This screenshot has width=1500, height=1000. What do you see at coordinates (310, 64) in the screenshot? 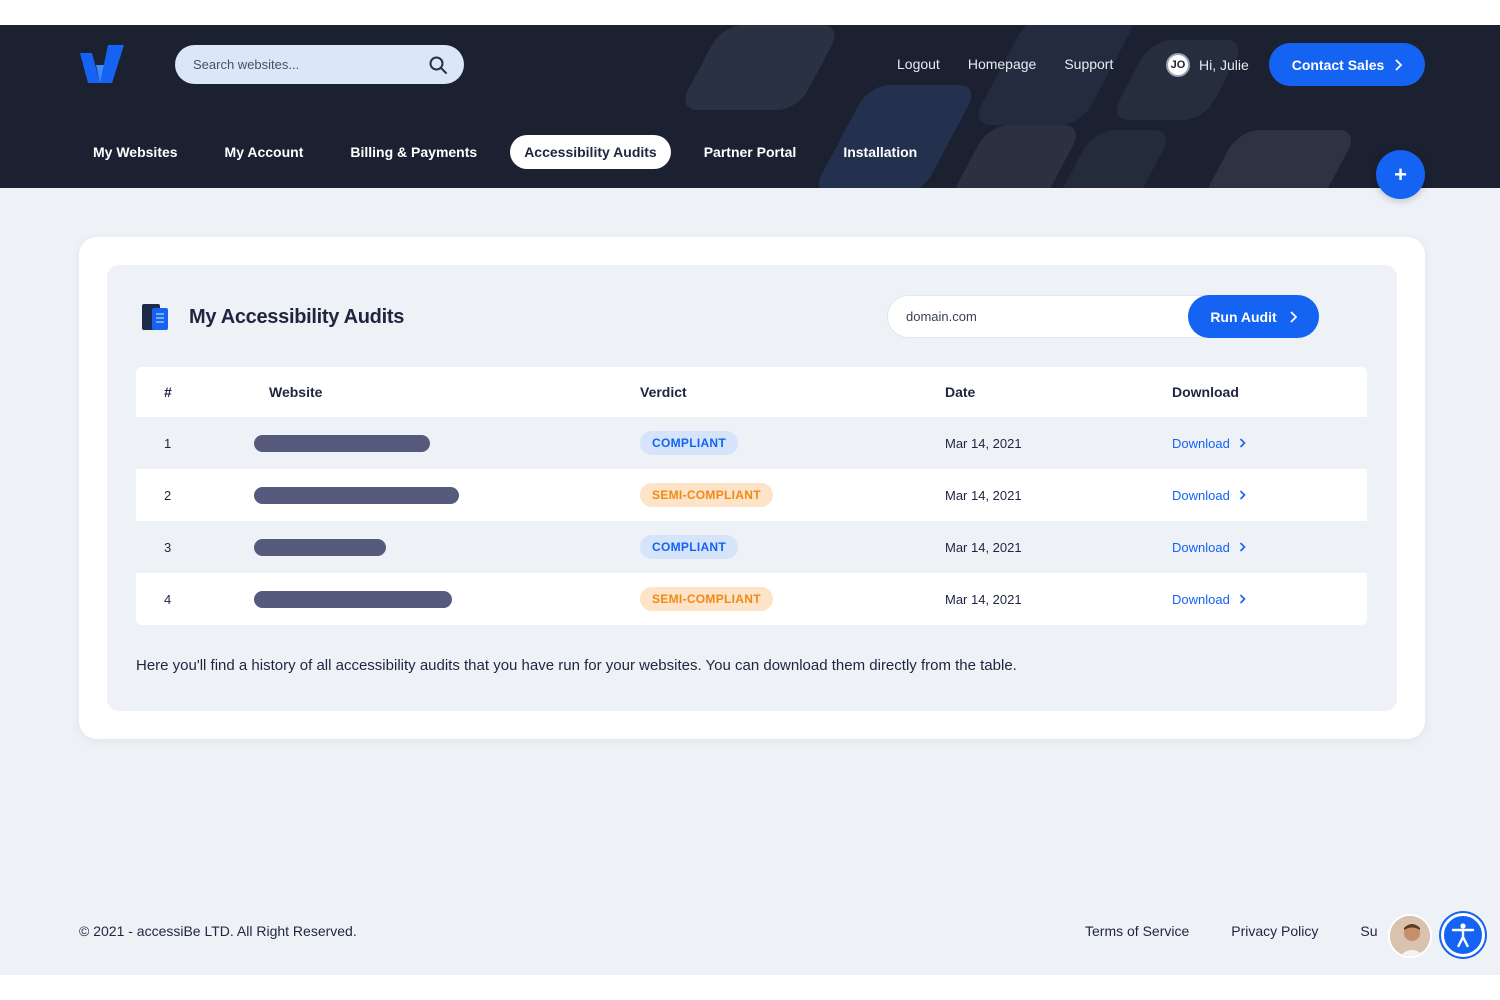
I see `search-input` at bounding box center [310, 64].